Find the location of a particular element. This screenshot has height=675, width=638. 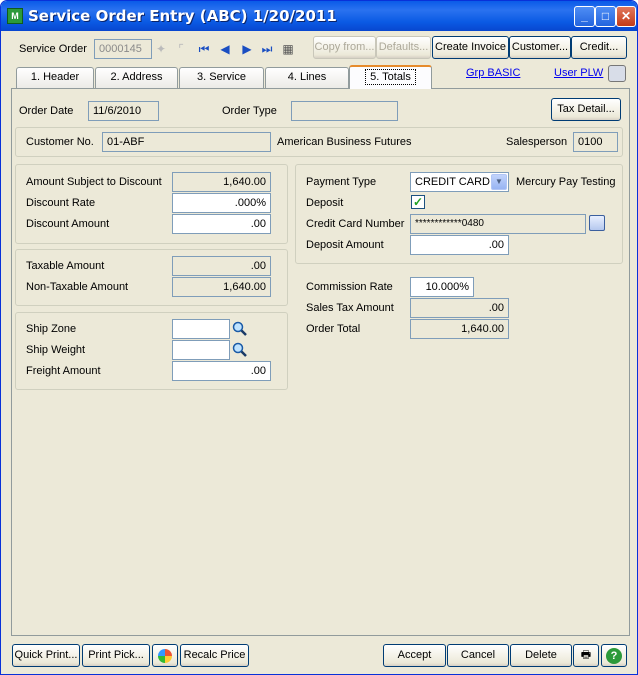

payment-type-value: CREDIT CARD is located at coordinates (452, 182).